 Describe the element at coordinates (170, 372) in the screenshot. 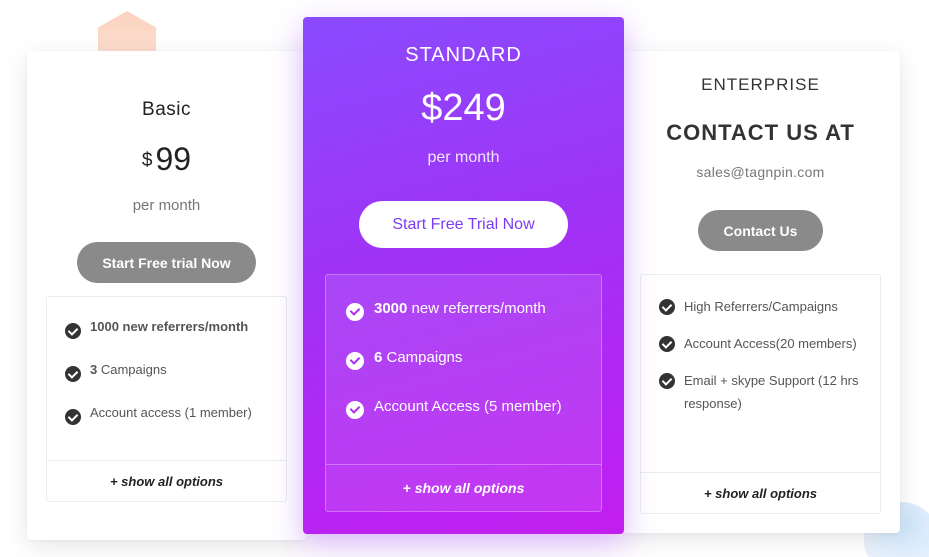

I see `feature-item: 3 Campaigns` at that location.